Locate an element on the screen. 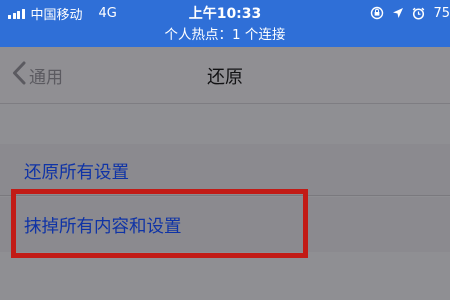  hotspot-banner: 个人热点：1 个连接 is located at coordinates (225, 37).